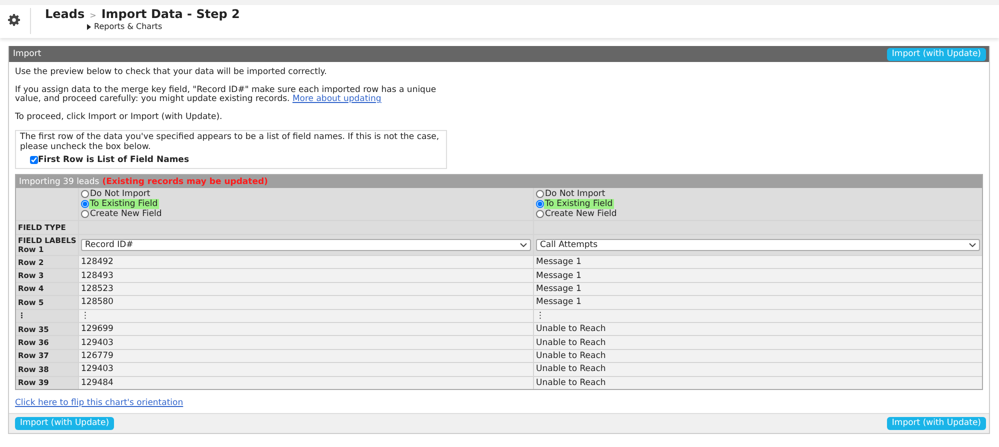 Image resolution: width=999 pixels, height=447 pixels. What do you see at coordinates (89, 27) in the screenshot?
I see `triangle-icon` at bounding box center [89, 27].